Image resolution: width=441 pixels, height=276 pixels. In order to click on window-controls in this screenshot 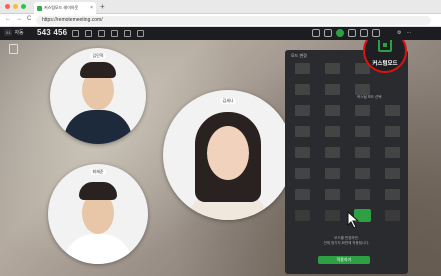, I will do `click(15, 6)`.